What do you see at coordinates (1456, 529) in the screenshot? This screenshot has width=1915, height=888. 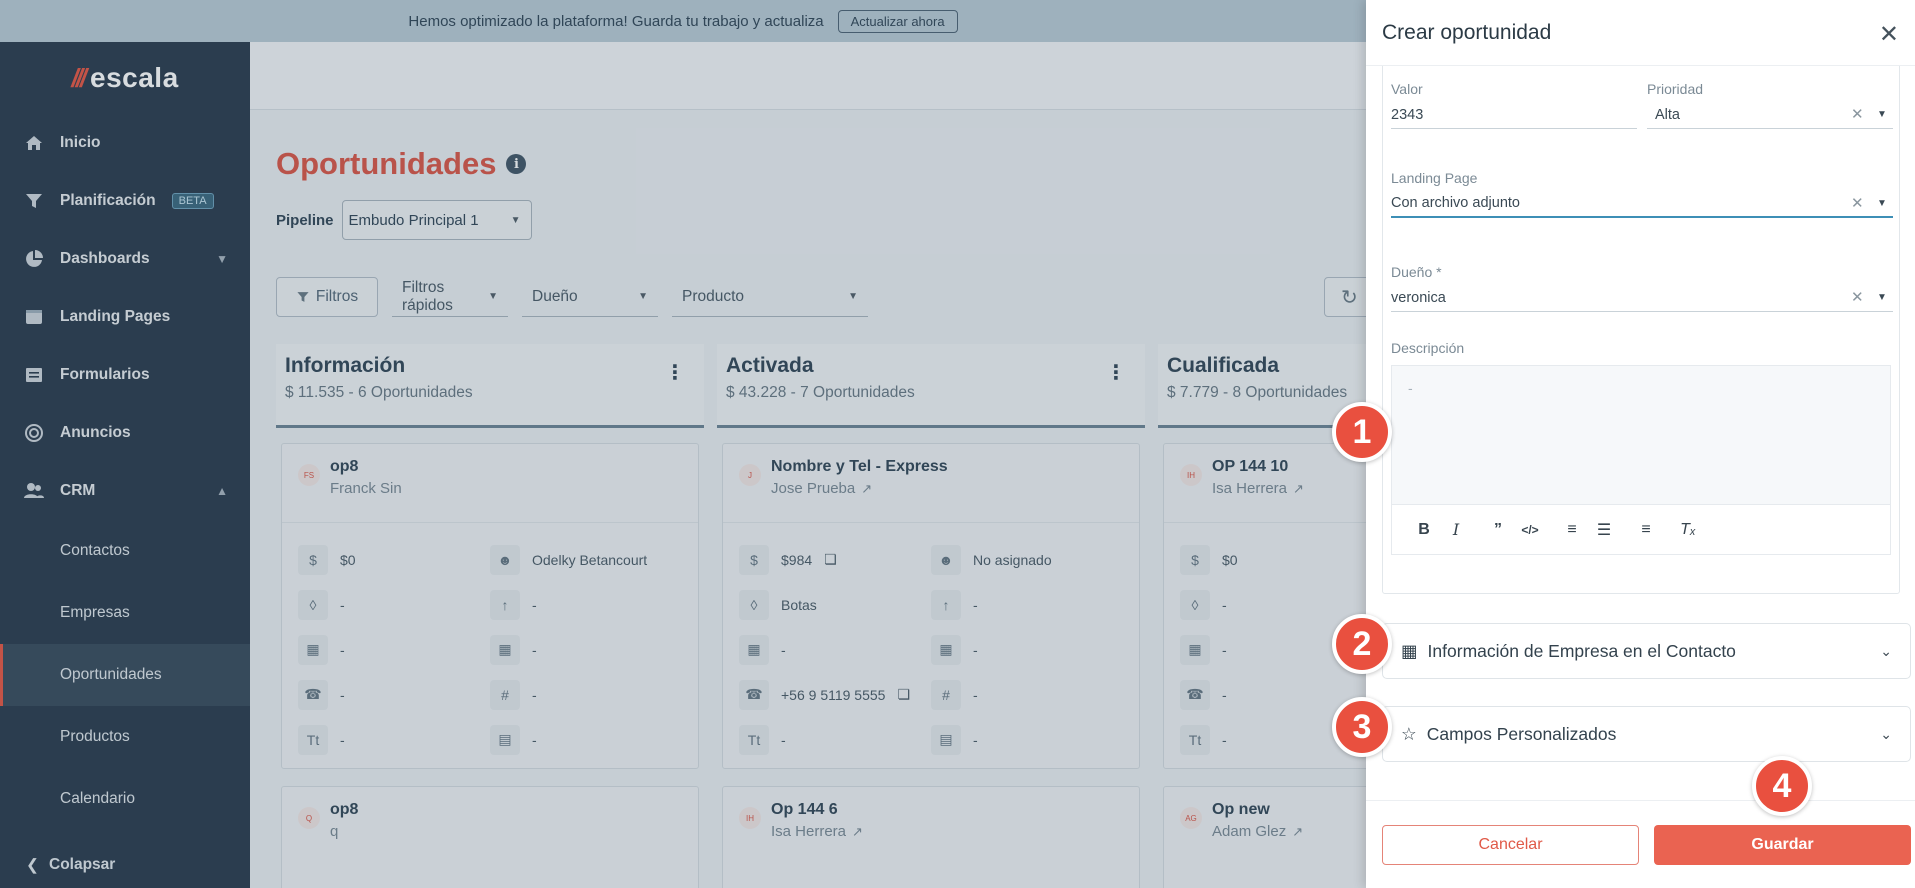 I see `italic-icon: I` at bounding box center [1456, 529].